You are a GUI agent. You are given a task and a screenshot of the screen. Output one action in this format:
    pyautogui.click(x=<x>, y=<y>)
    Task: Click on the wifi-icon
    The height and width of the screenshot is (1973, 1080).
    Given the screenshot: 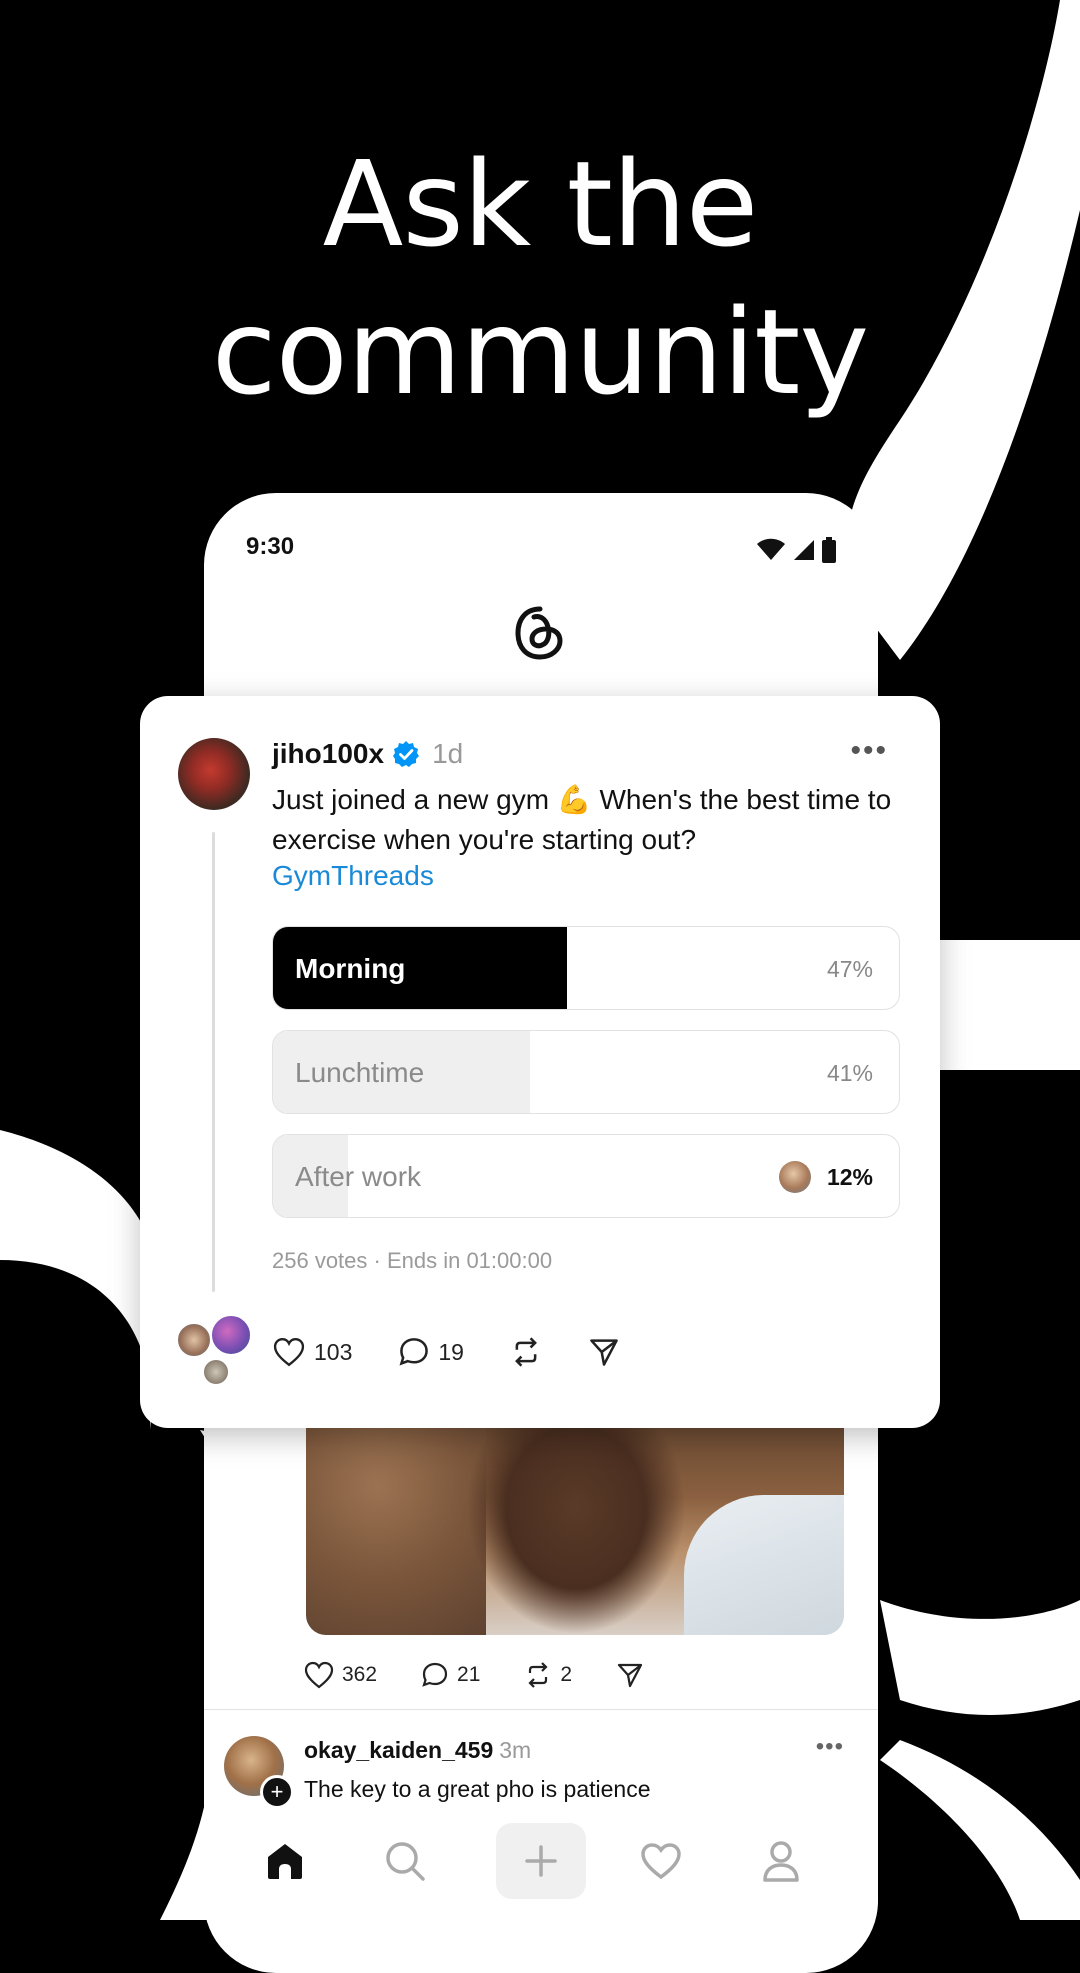 What is the action you would take?
    pyautogui.click(x=771, y=549)
    